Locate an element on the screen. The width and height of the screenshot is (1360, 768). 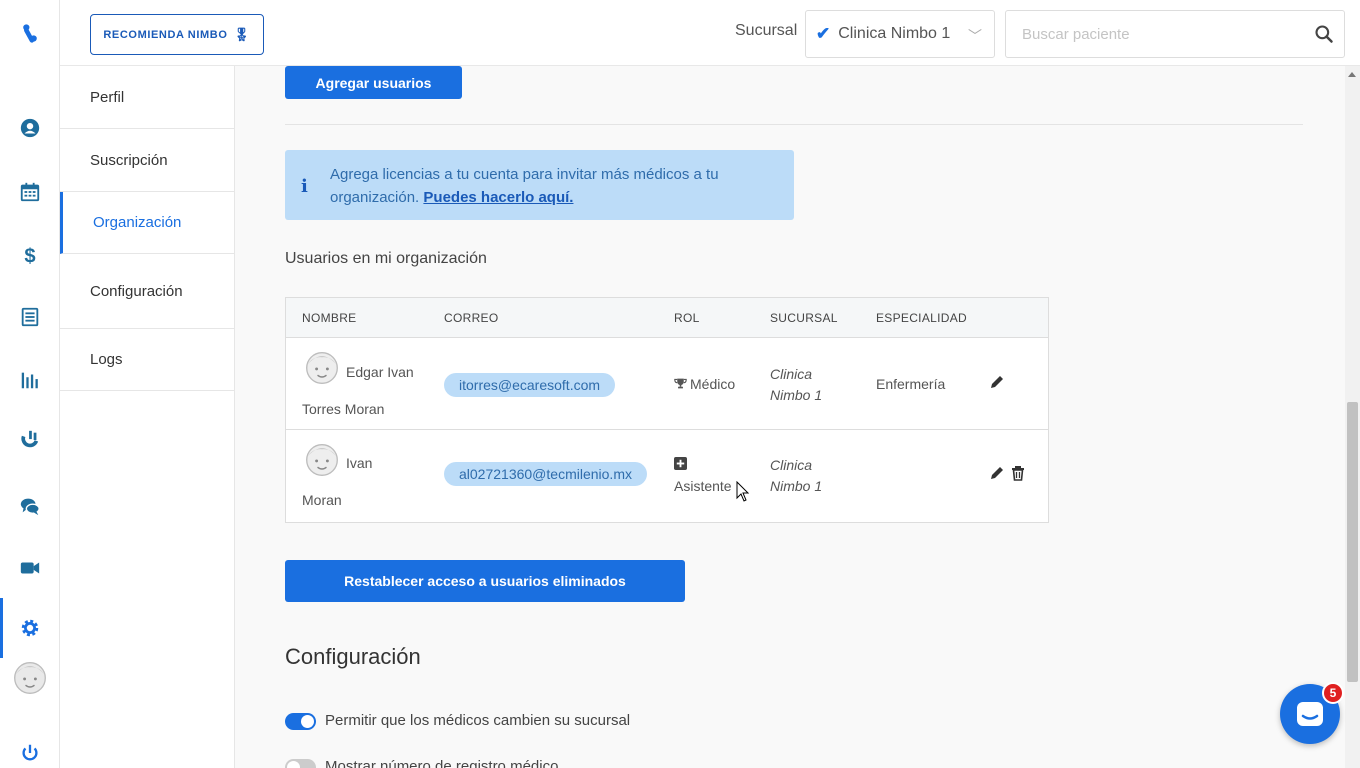
role-label: Asistente is located at coordinates (703, 486).